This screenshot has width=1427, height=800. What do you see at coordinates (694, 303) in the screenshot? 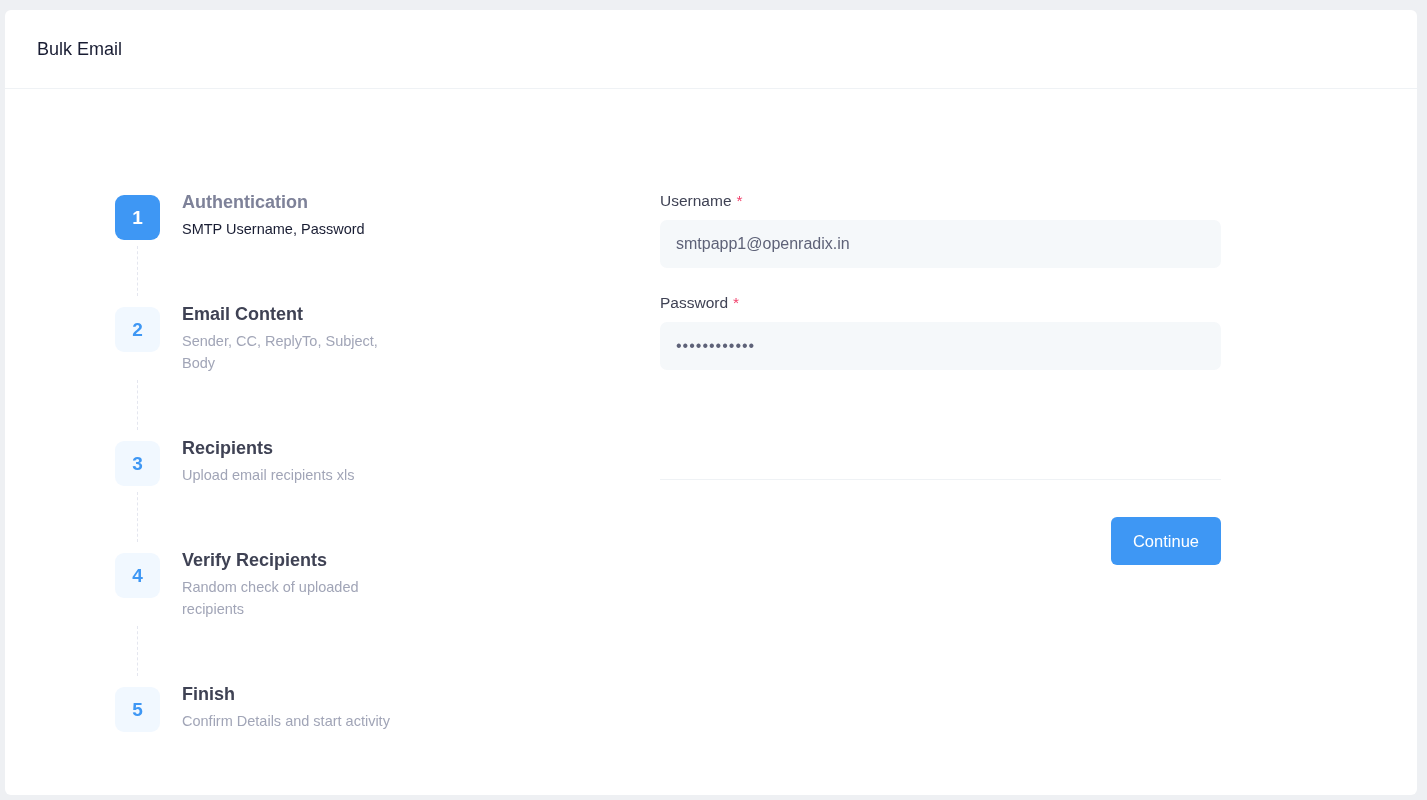
I see `field-label: Password` at bounding box center [694, 303].